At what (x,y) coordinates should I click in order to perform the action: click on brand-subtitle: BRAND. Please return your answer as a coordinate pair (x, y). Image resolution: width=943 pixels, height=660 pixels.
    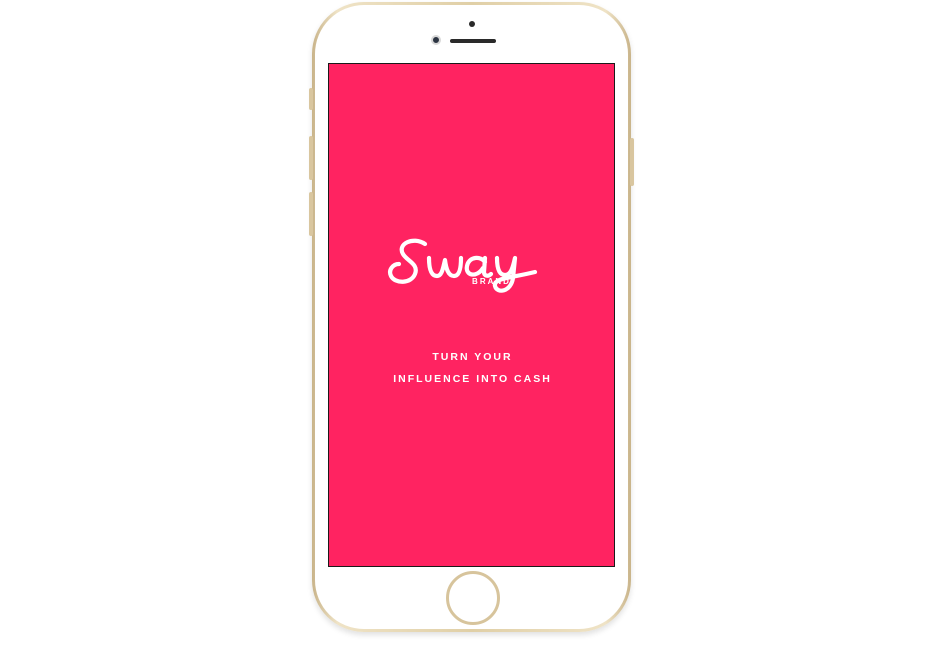
    Looking at the image, I should click on (491, 281).